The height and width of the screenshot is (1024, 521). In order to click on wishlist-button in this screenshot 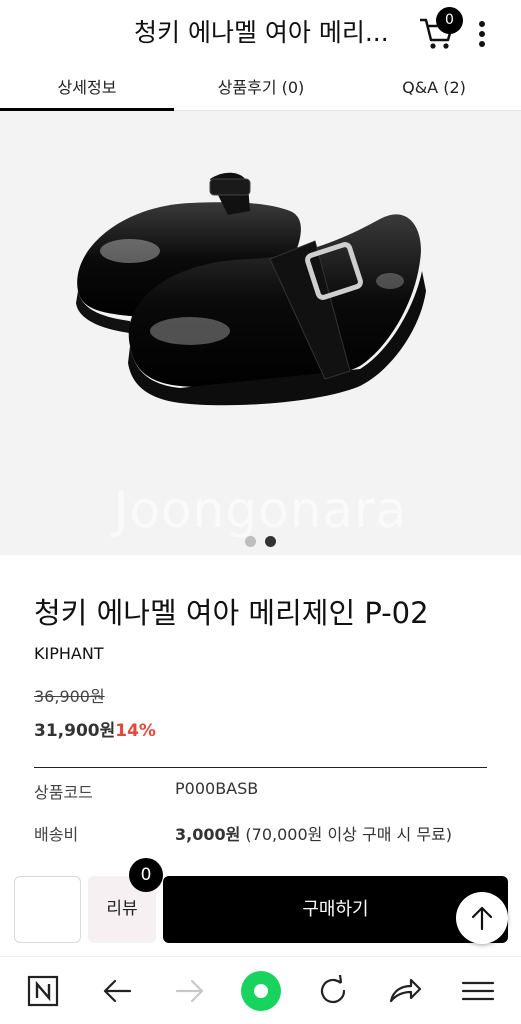, I will do `click(47, 909)`.